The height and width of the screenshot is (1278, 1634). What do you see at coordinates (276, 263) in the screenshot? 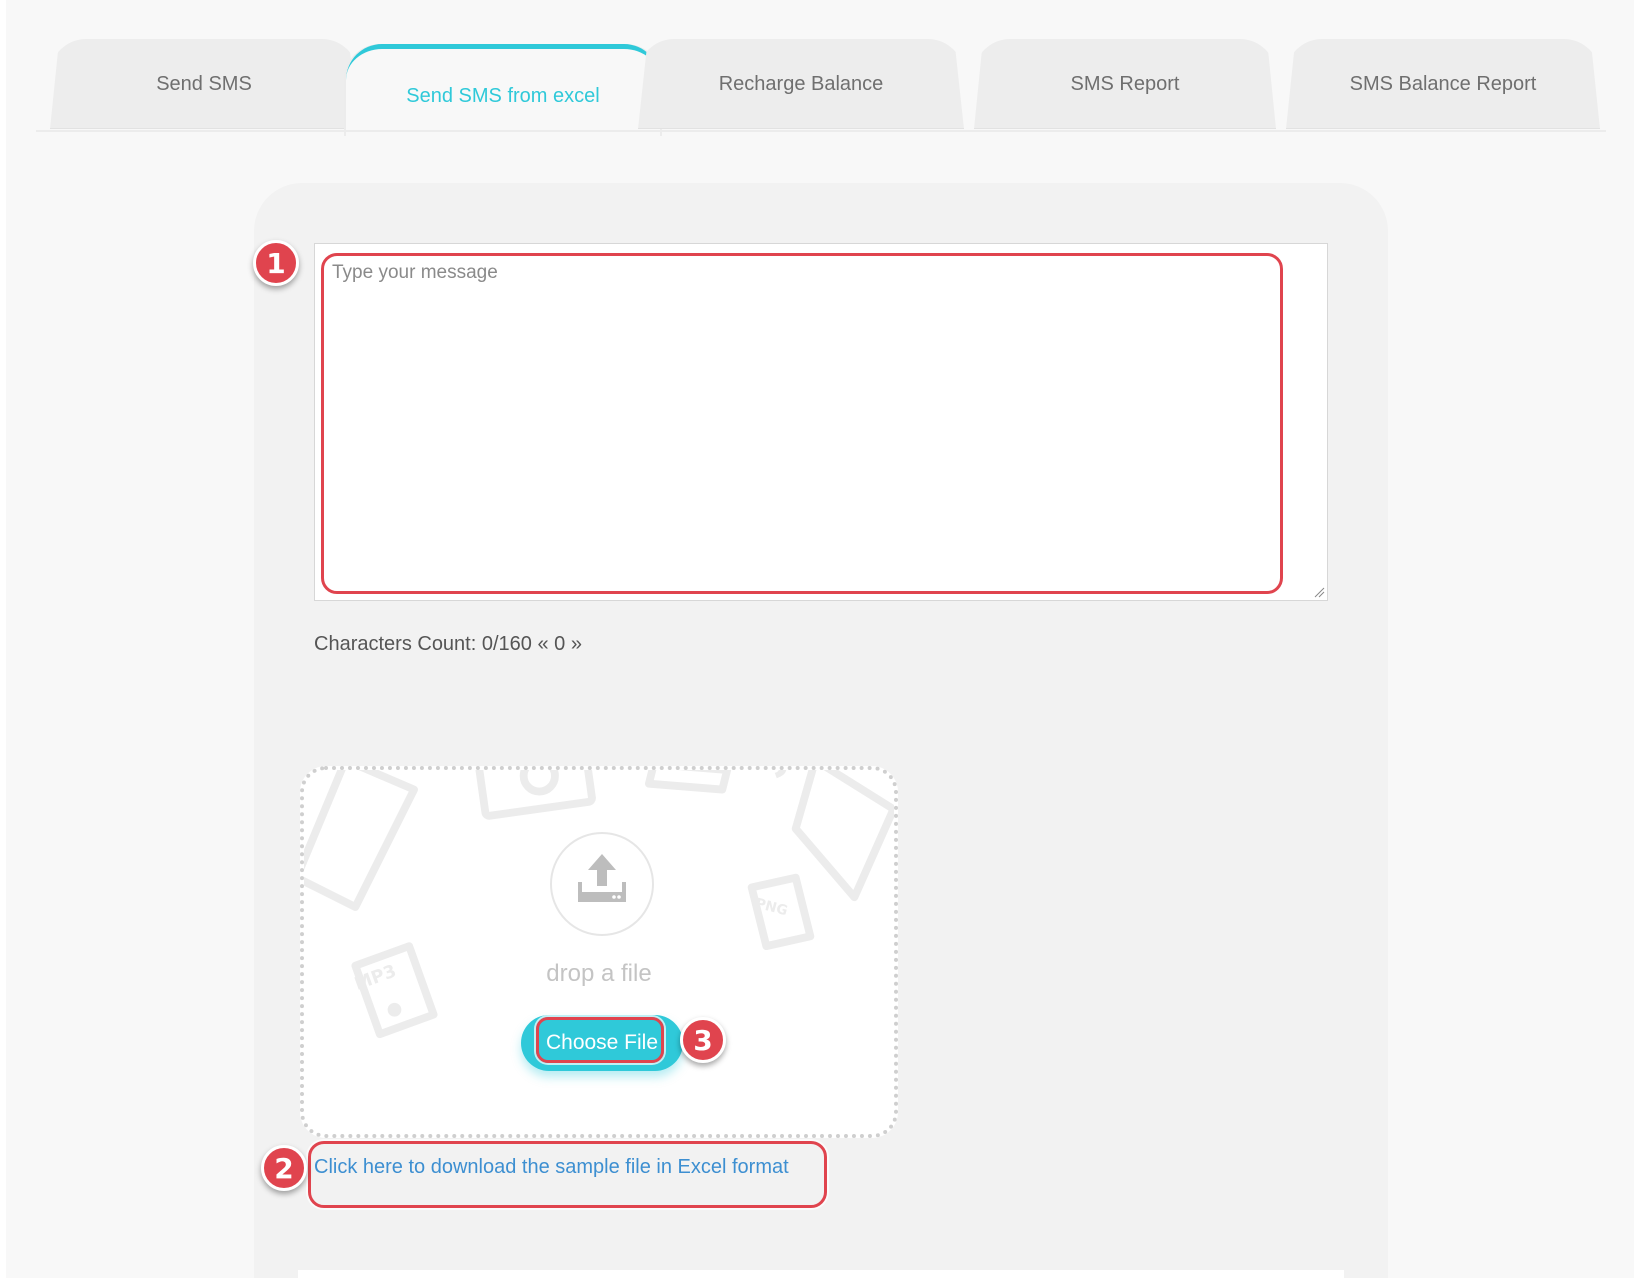
I see `annotation-marker-1: 1` at bounding box center [276, 263].